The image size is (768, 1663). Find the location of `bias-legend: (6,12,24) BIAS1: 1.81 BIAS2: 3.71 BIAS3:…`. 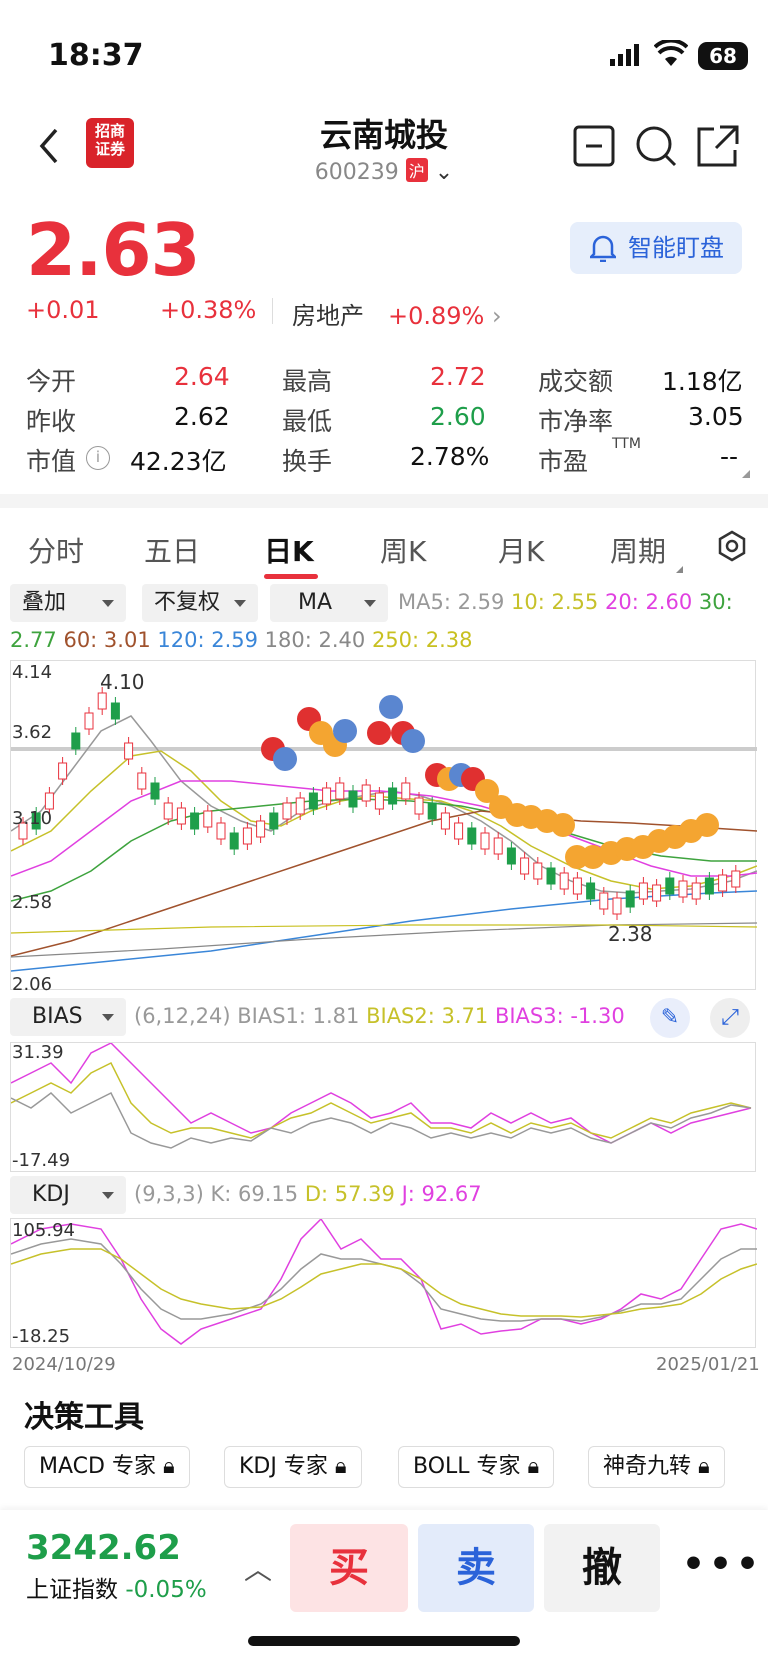

bias-legend: (6,12,24) BIAS1: 1.81 BIAS2: 3.71 BIAS3:… is located at coordinates (379, 1016).